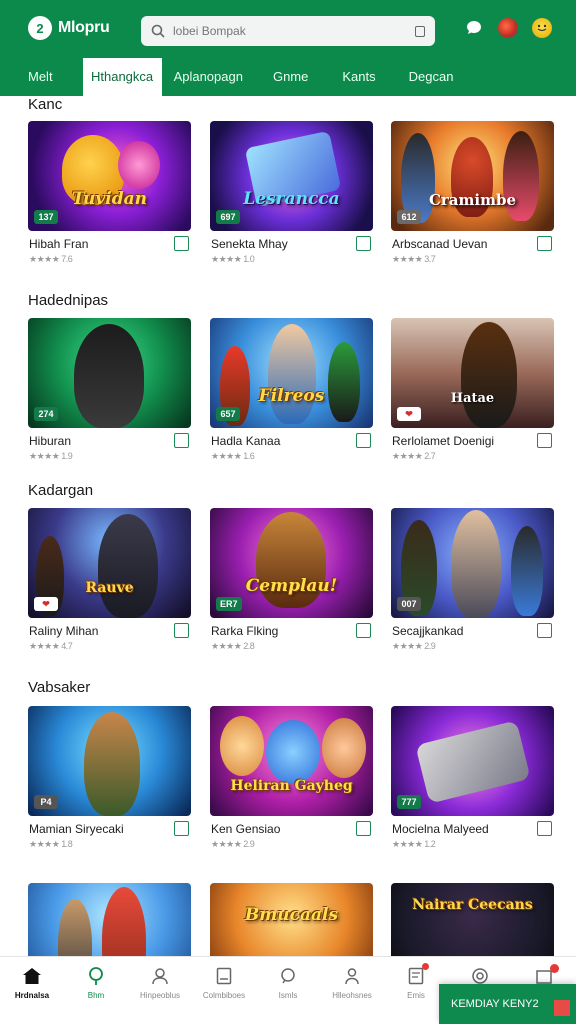 The image size is (576, 1024). I want to click on tab-melt: Melt, so click(40, 77).